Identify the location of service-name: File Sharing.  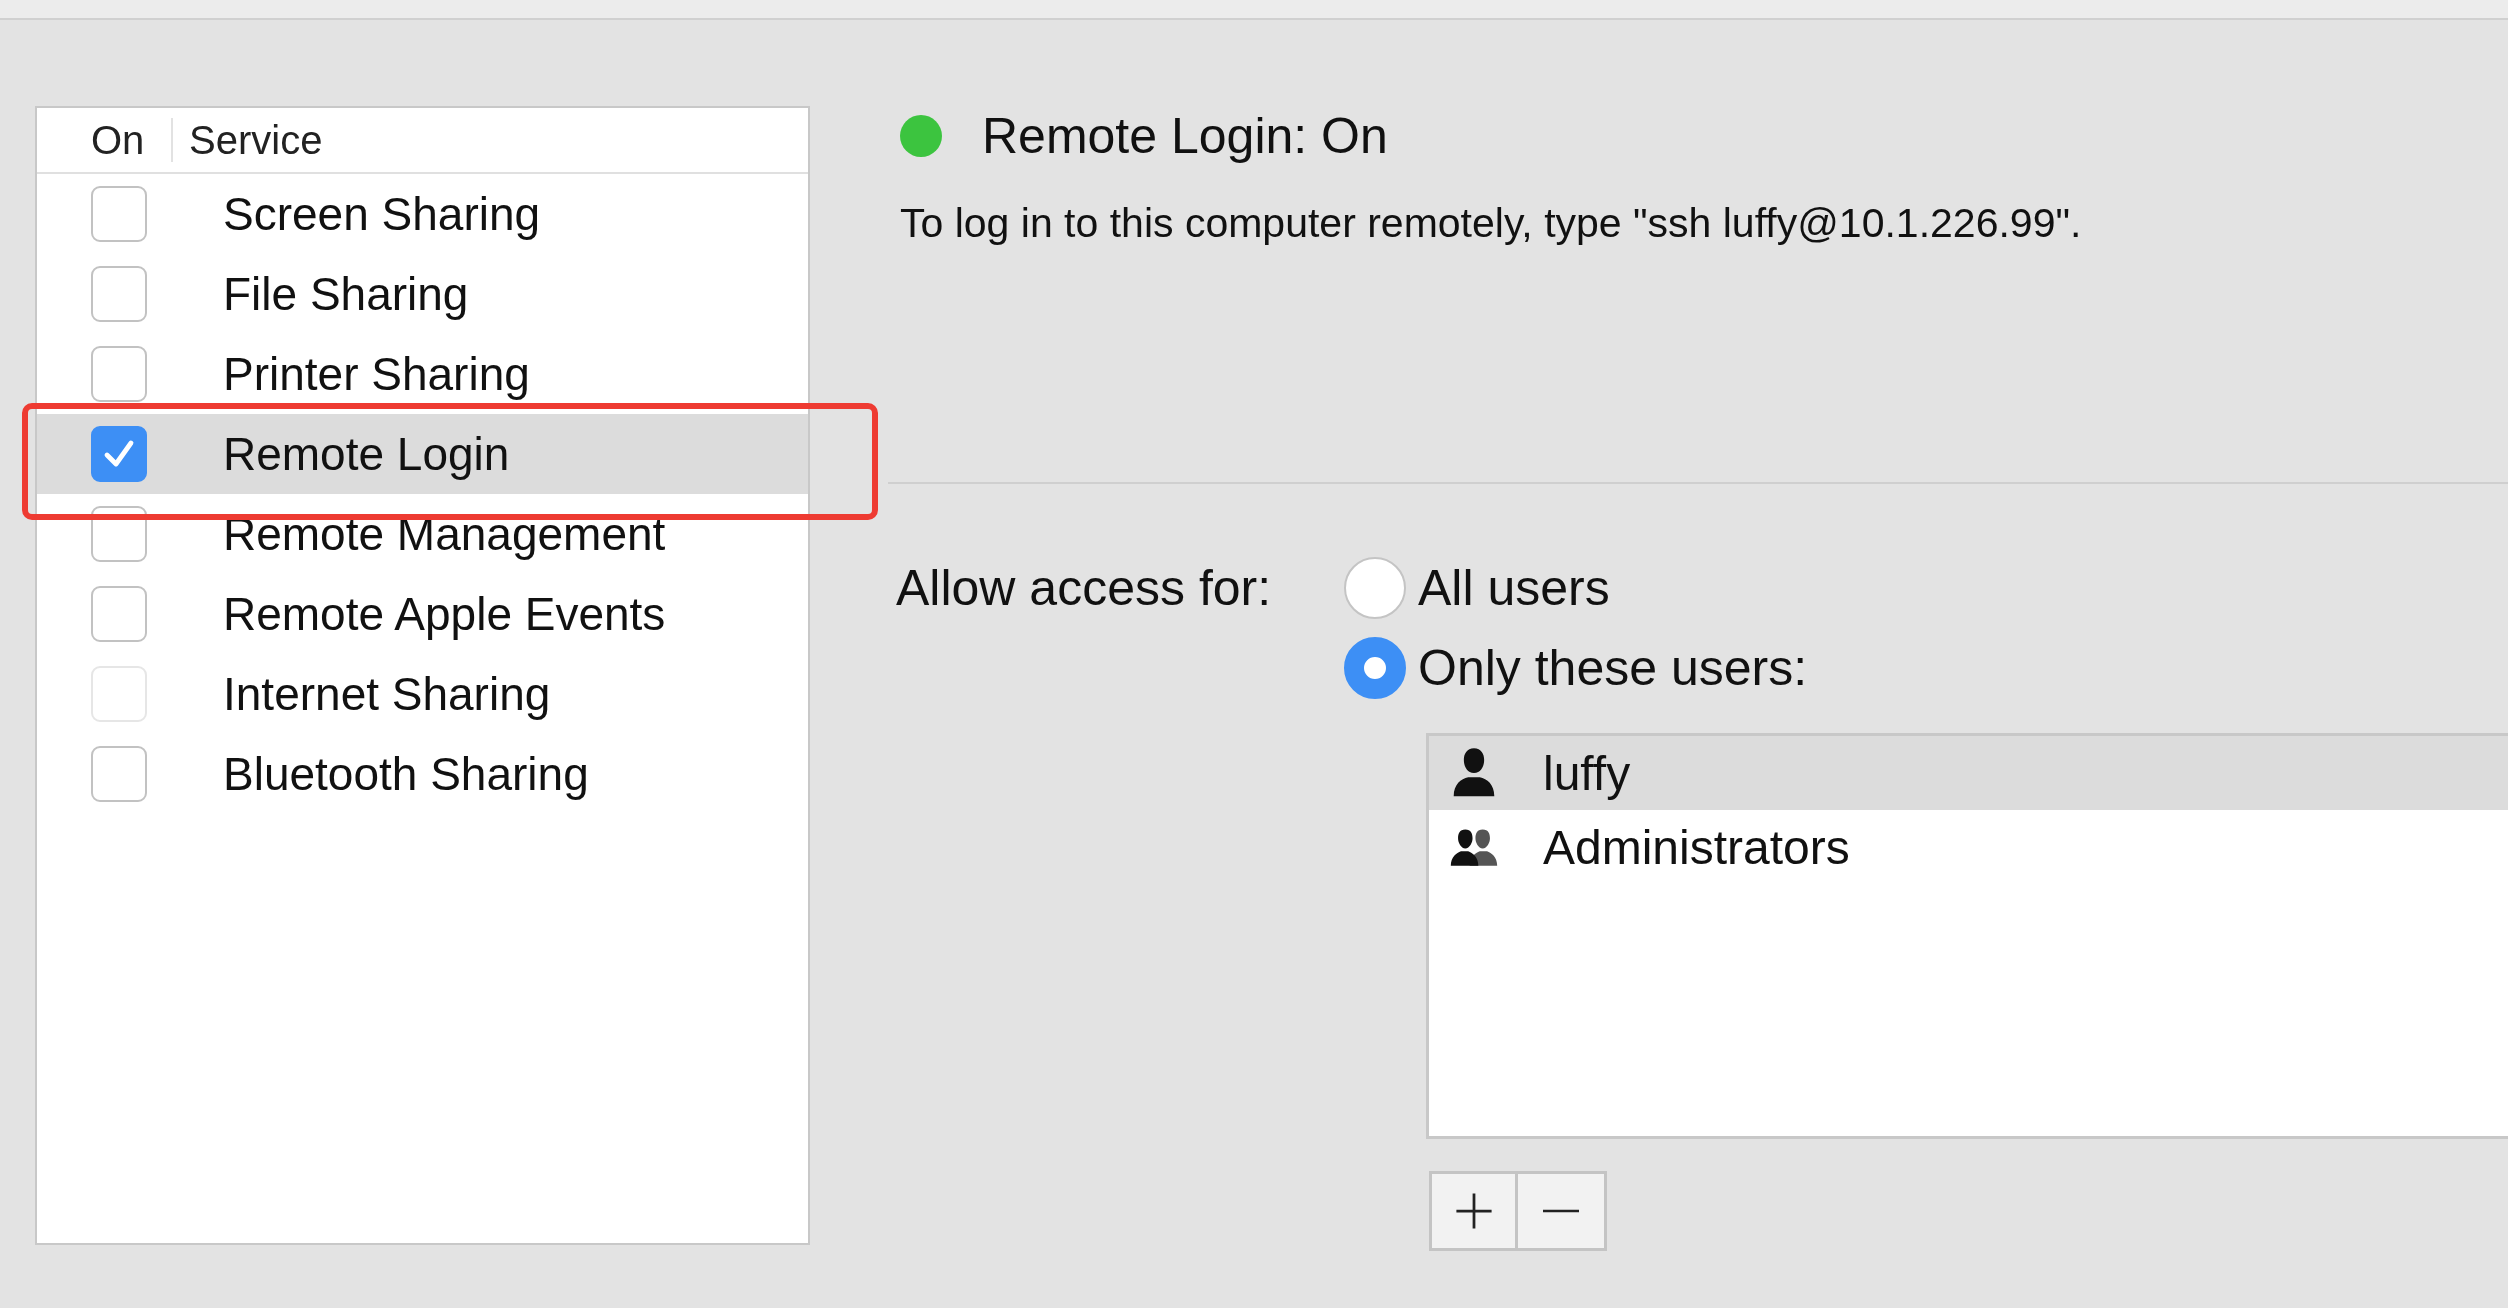
(346, 294).